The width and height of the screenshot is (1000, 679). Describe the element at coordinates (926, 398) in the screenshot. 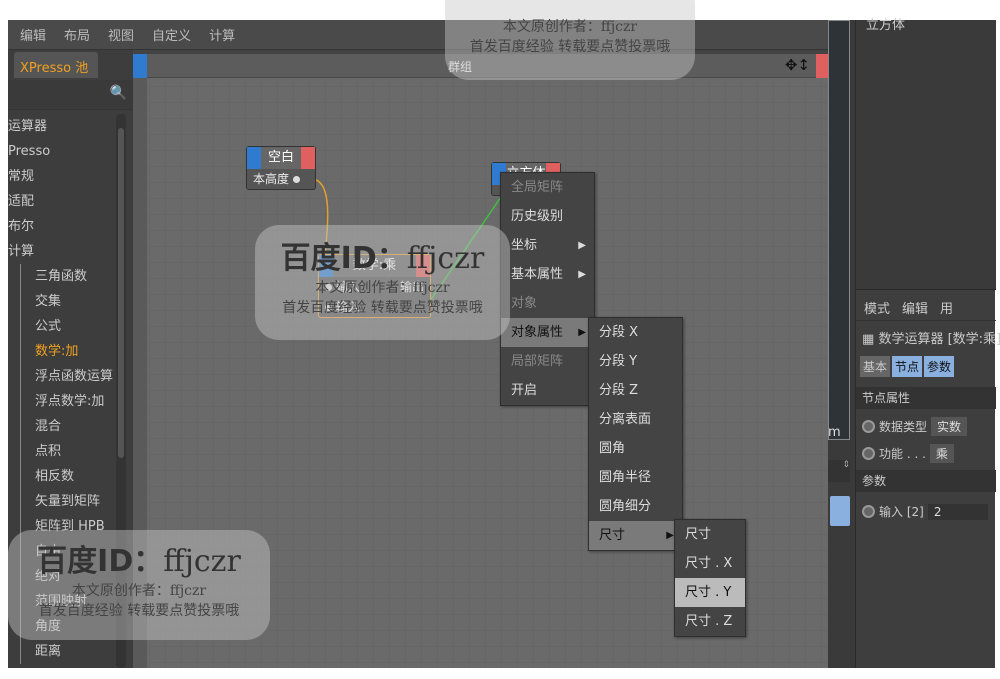

I see `section-node-props: 节点属性` at that location.